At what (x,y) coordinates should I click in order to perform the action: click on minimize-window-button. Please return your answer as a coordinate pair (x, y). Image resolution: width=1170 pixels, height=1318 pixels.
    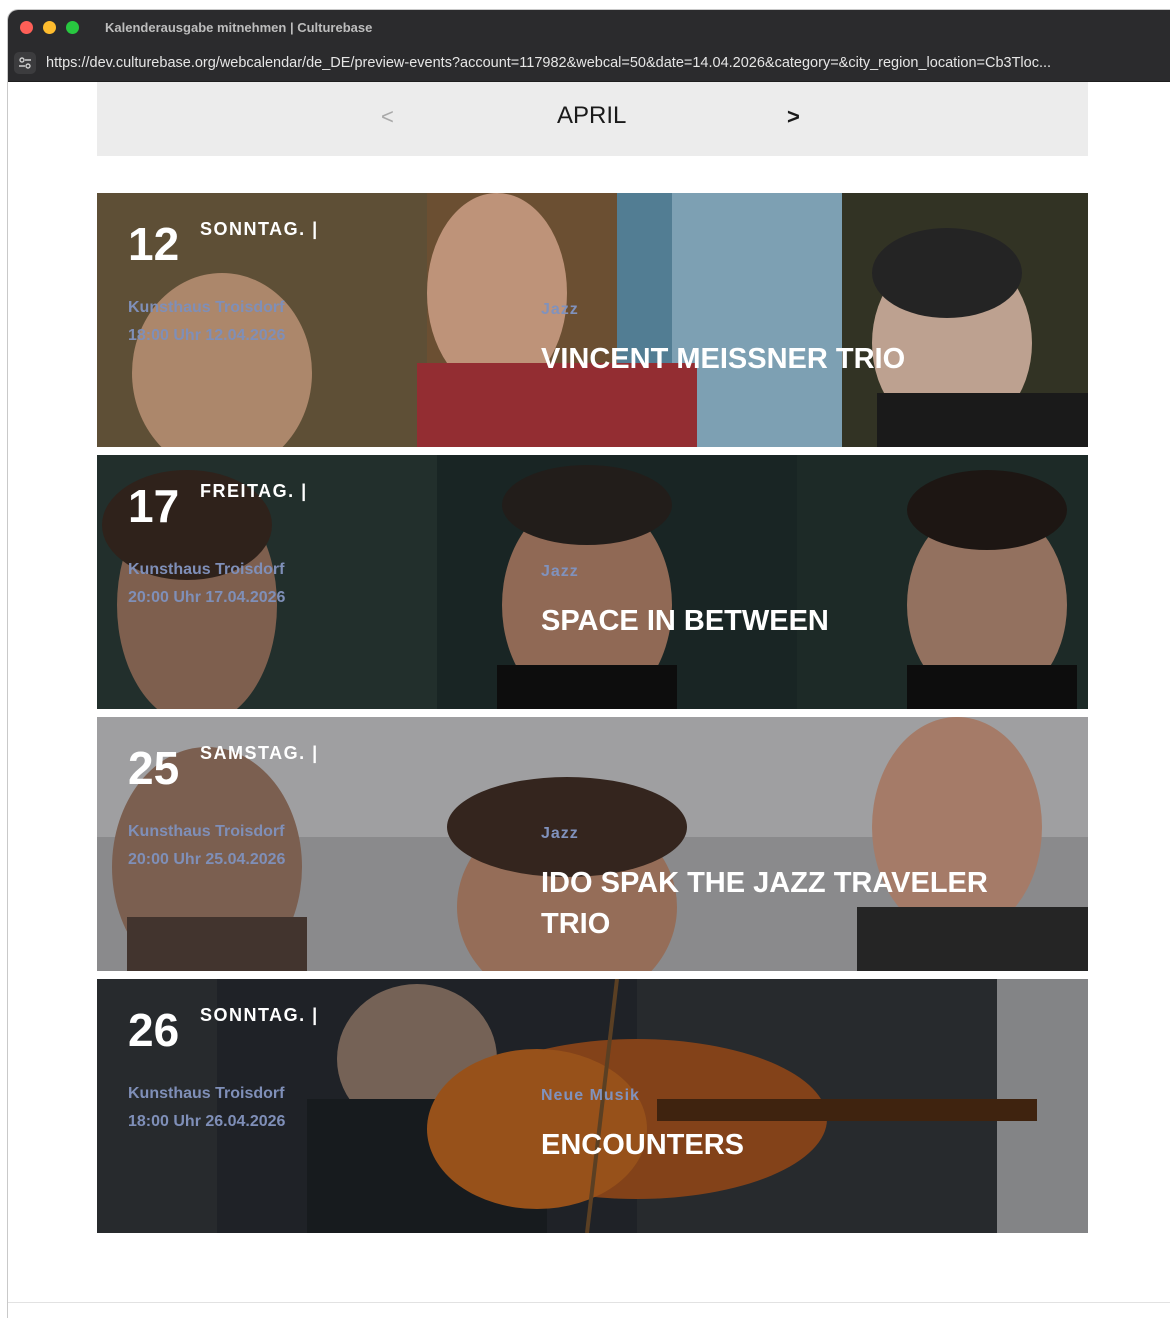
    Looking at the image, I should click on (49, 27).